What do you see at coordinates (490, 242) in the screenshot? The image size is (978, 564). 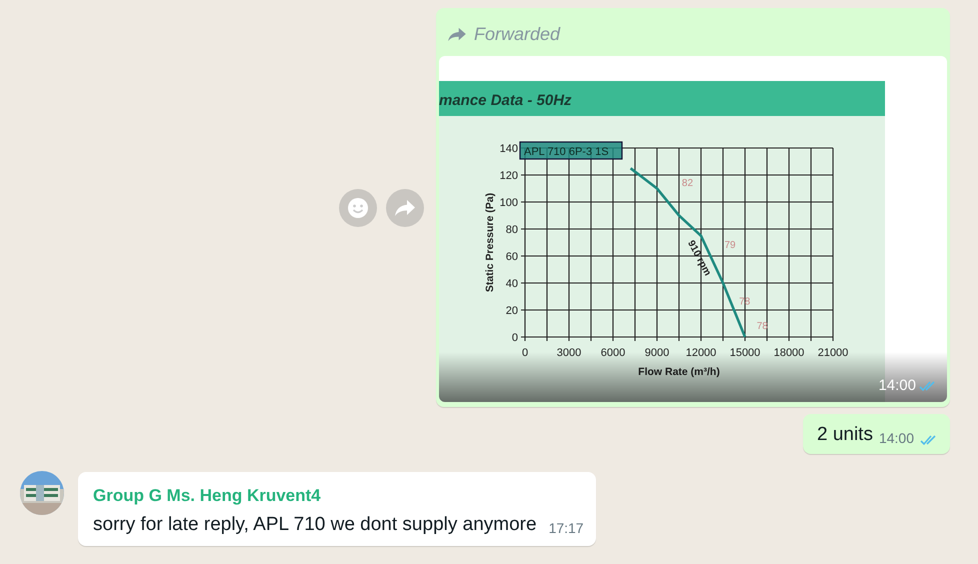 I see `axis-title: Static Pressure (Pa)` at bounding box center [490, 242].